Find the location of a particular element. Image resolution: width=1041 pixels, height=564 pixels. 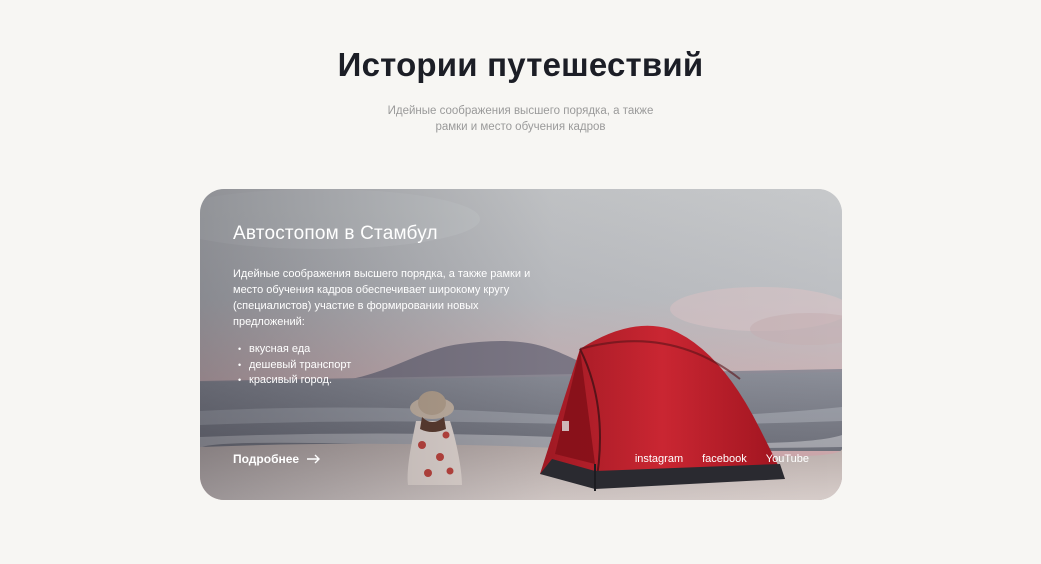

more-link: Подробнее is located at coordinates (277, 459).